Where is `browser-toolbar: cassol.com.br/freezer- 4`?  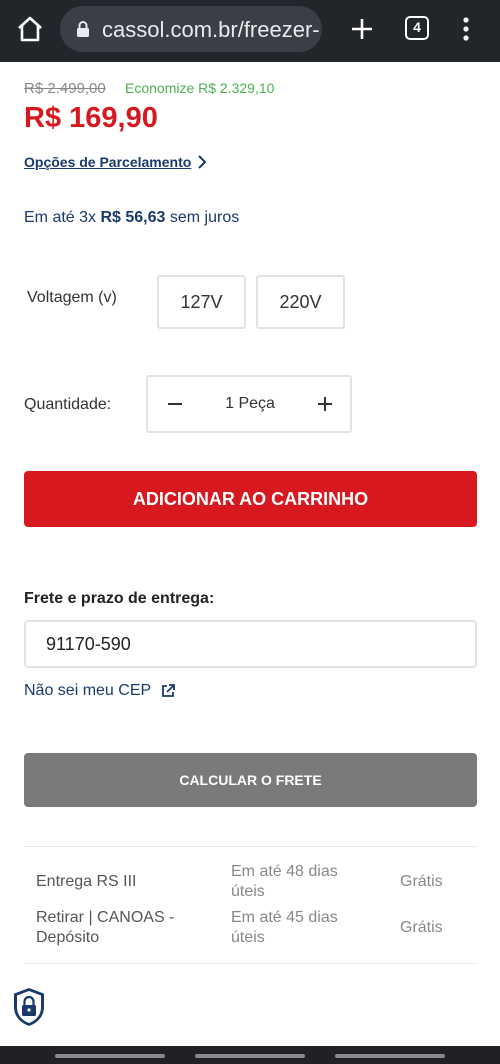
browser-toolbar: cassol.com.br/freezer- 4 is located at coordinates (250, 31).